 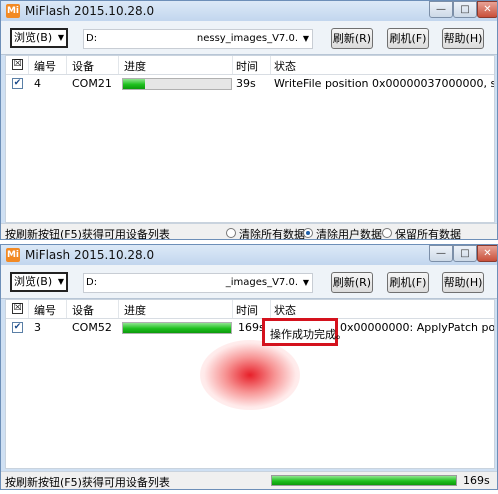 I want to click on rom-path-input: D: _images_V7.0. ▼, so click(x=198, y=283).